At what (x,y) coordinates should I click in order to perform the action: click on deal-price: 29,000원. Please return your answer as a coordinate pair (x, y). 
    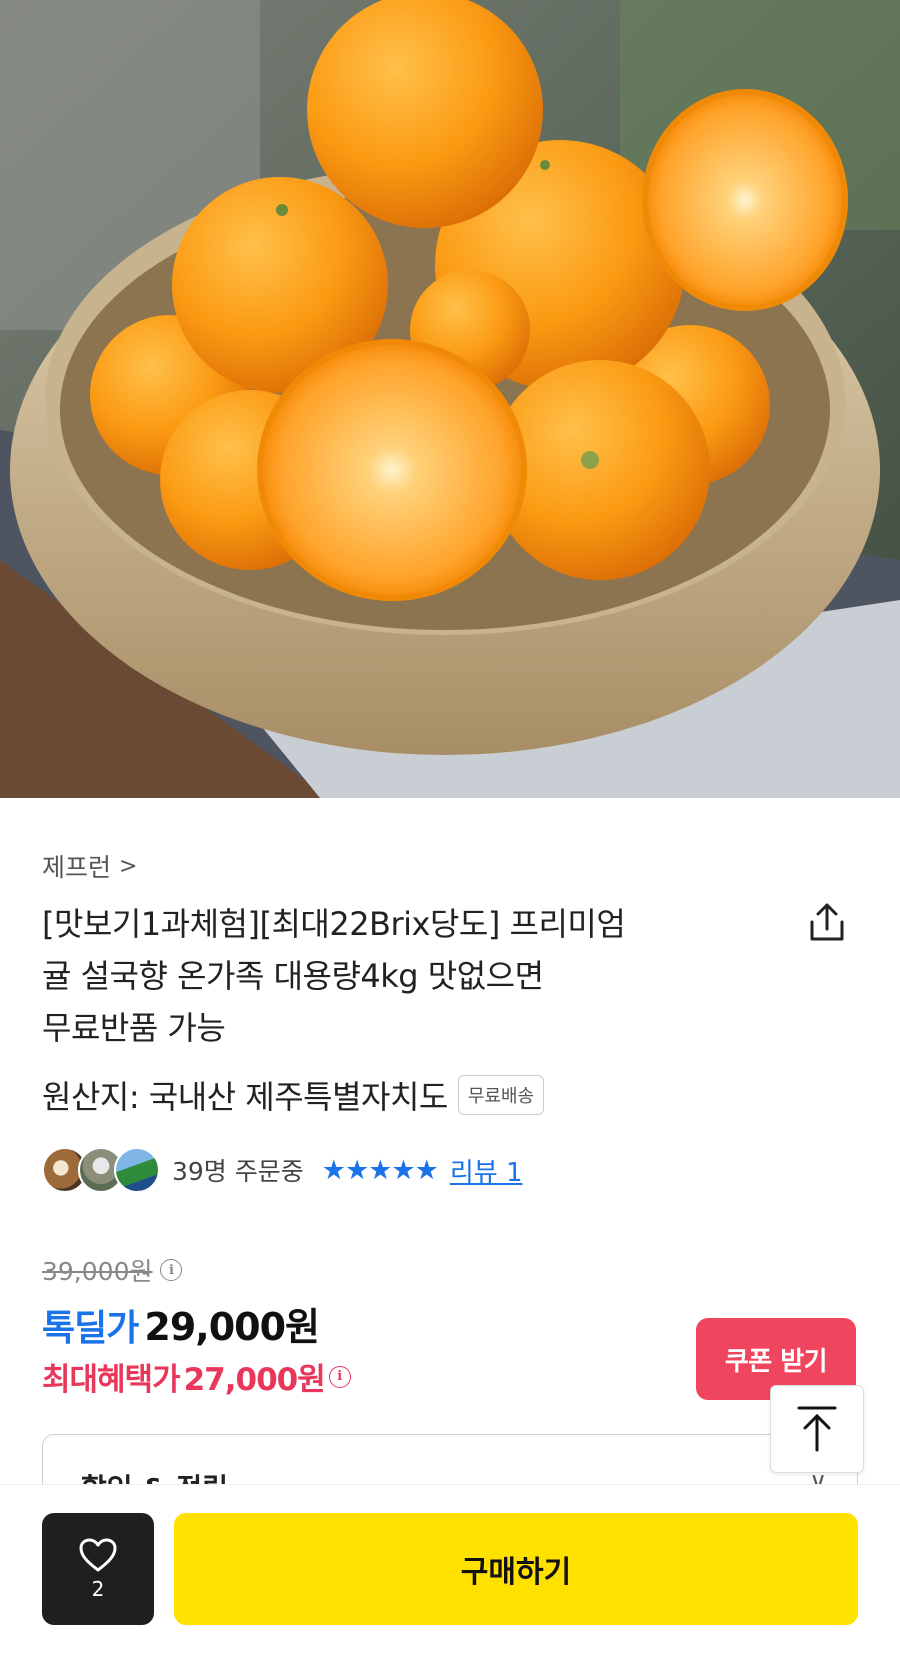
    Looking at the image, I should click on (232, 1327).